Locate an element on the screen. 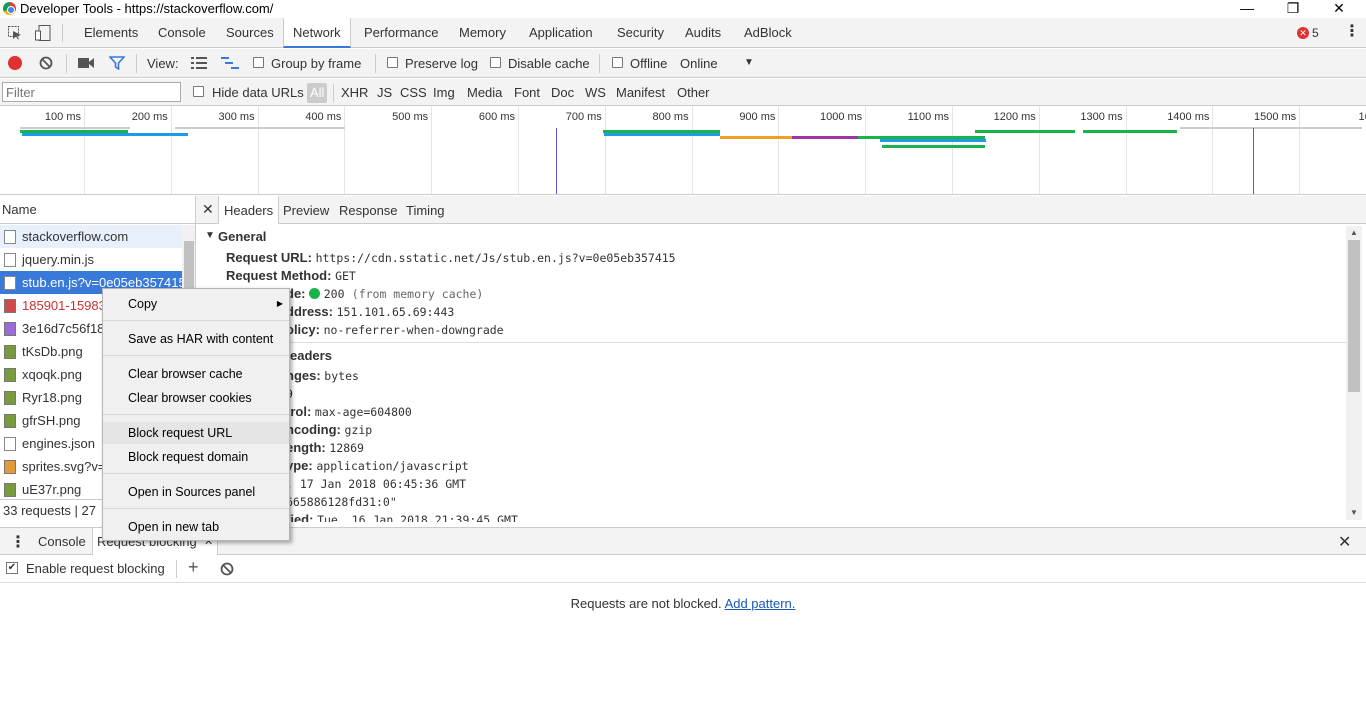  timeline-tick-label: 1100 ms is located at coordinates (928, 117).